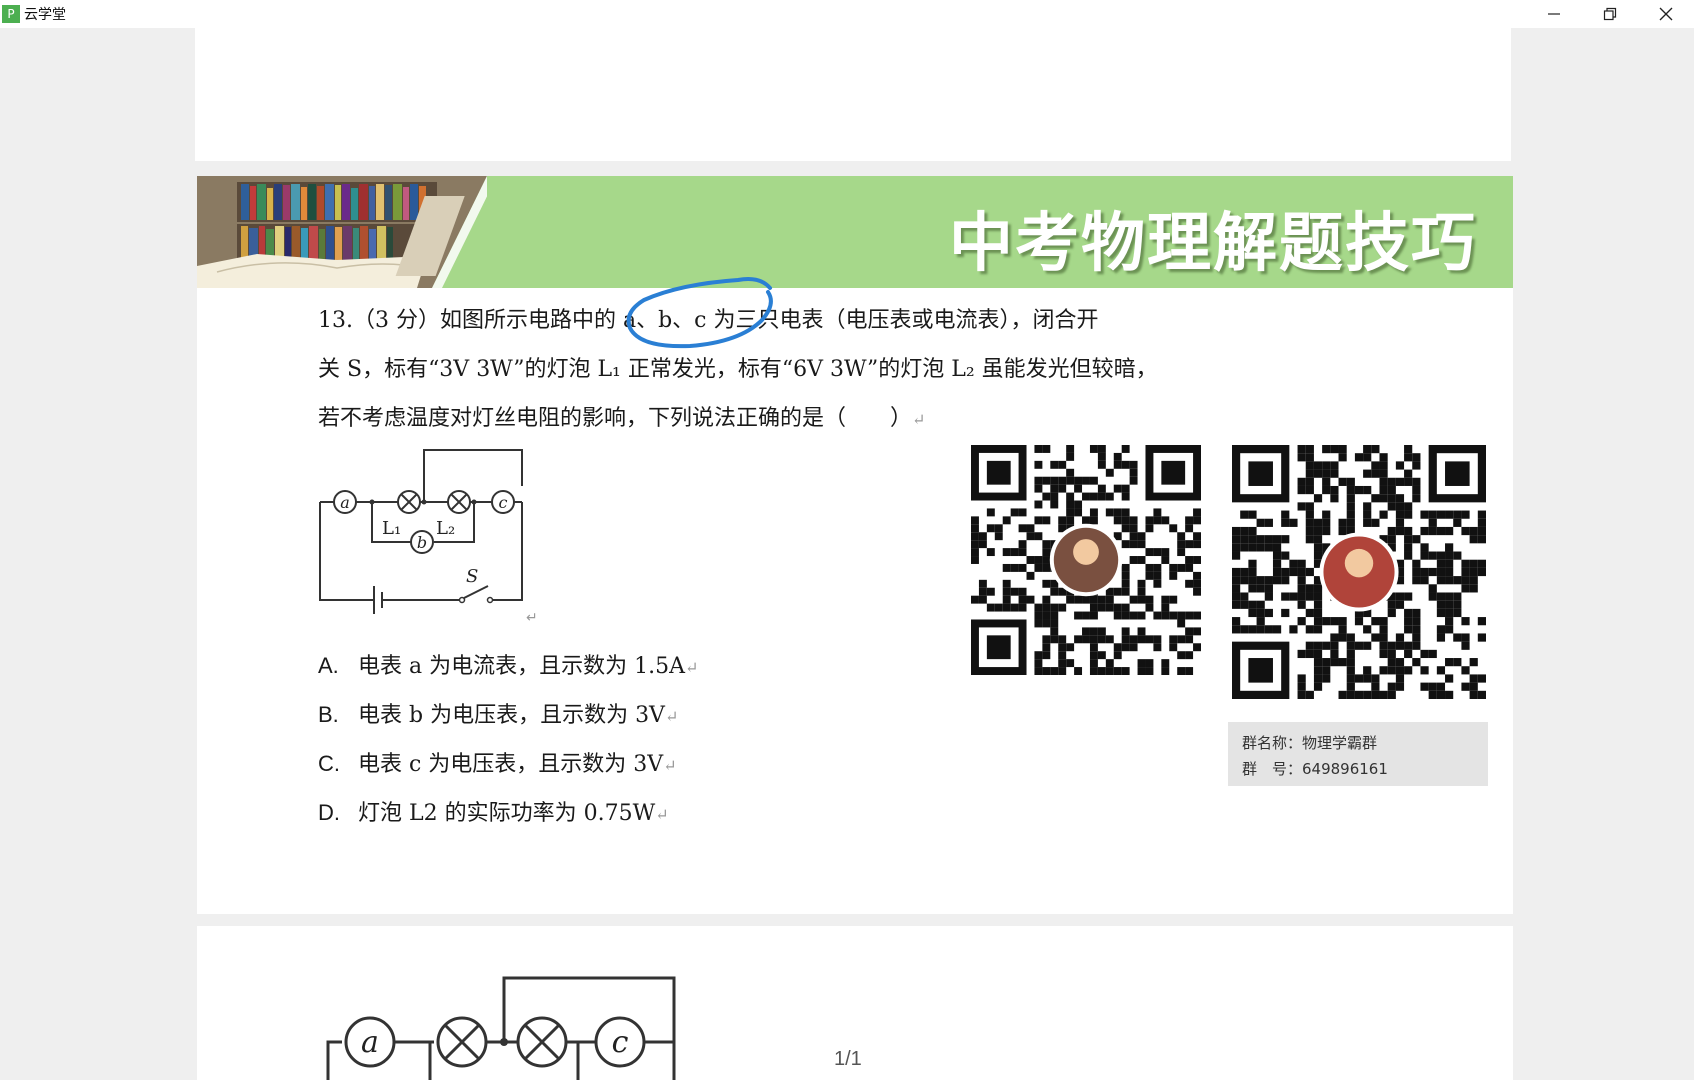 This screenshot has height=1080, width=1694. What do you see at coordinates (620, 1042) in the screenshot?
I see `next-meter-c-label: c` at bounding box center [620, 1042].